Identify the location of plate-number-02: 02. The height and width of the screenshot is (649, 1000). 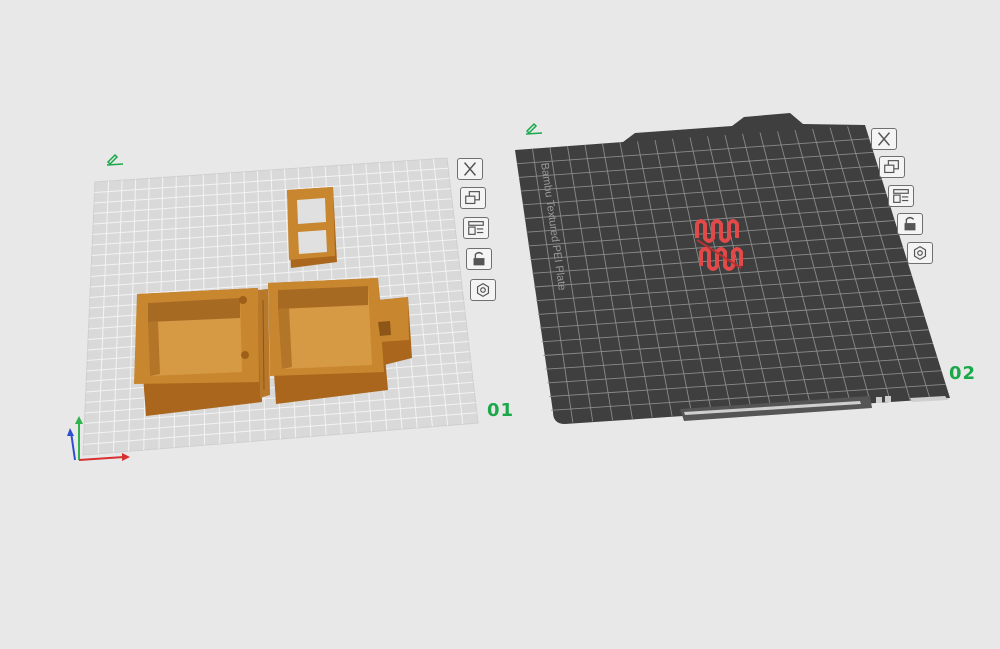
(963, 373).